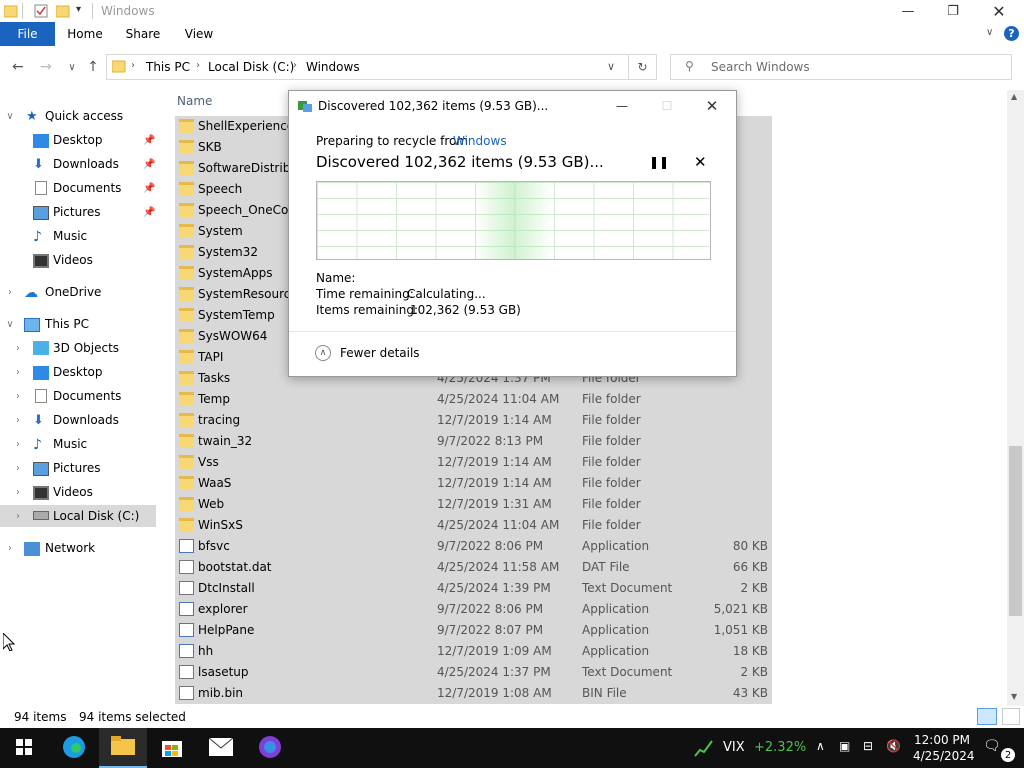  What do you see at coordinates (78, 9) in the screenshot?
I see `customize-qat-icon: ▾` at bounding box center [78, 9].